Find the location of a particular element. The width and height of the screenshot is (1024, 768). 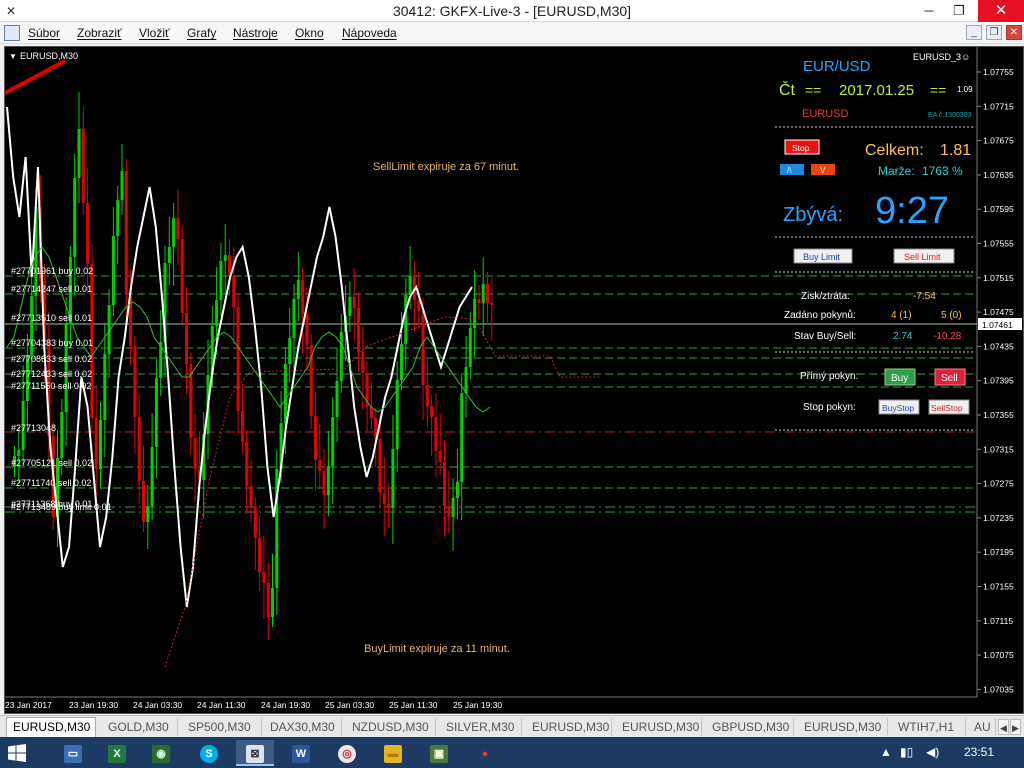

mdi-restore-button: ❐ is located at coordinates (994, 32).